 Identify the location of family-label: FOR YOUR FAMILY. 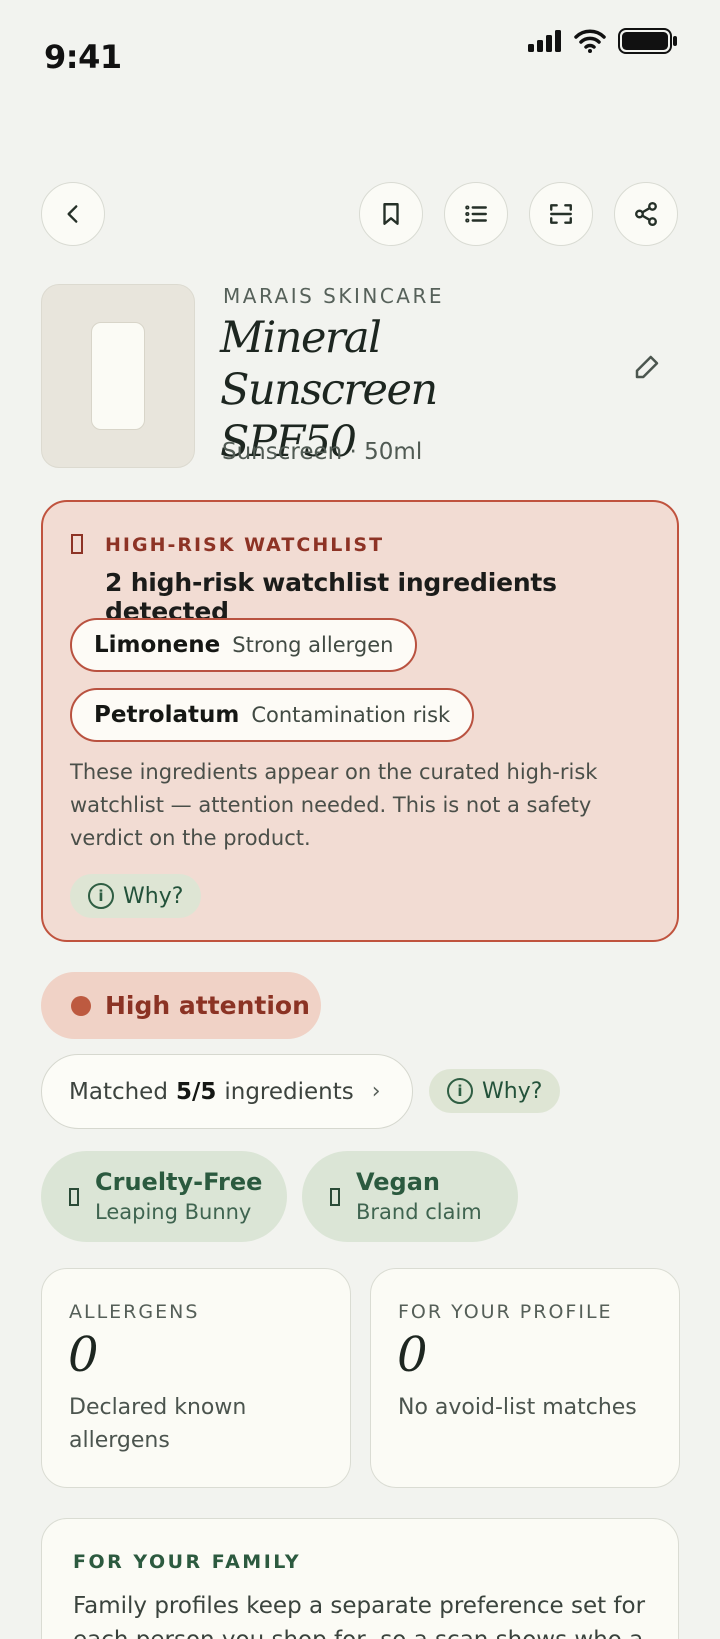
(187, 1562).